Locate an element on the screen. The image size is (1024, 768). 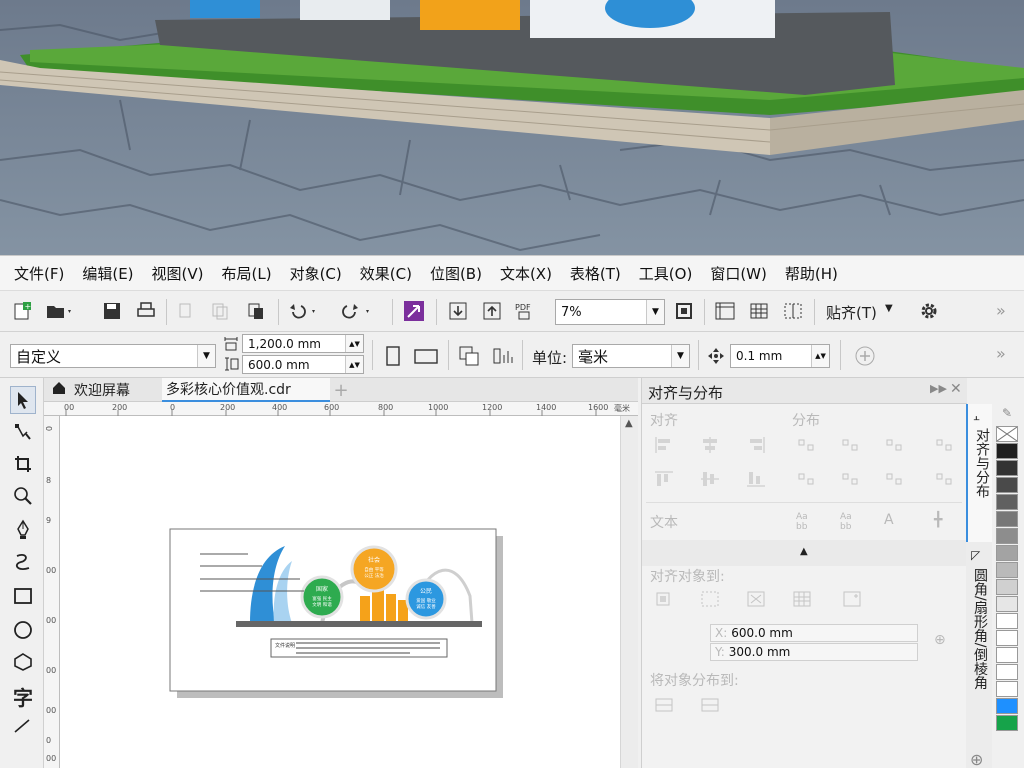
distribute-spacing-h-icon is located at coordinates (944, 445).